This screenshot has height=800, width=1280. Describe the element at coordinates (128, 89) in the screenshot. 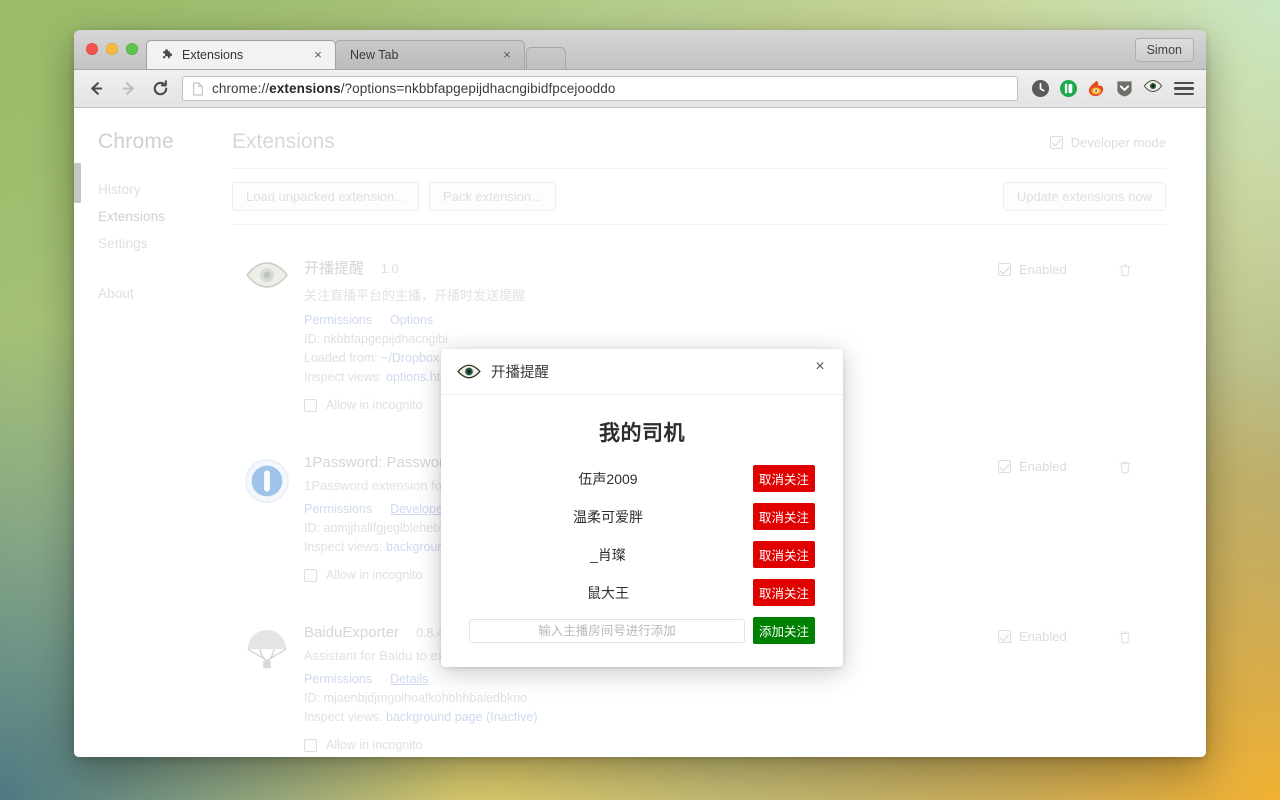

I see `forward-arrow-icon` at that location.